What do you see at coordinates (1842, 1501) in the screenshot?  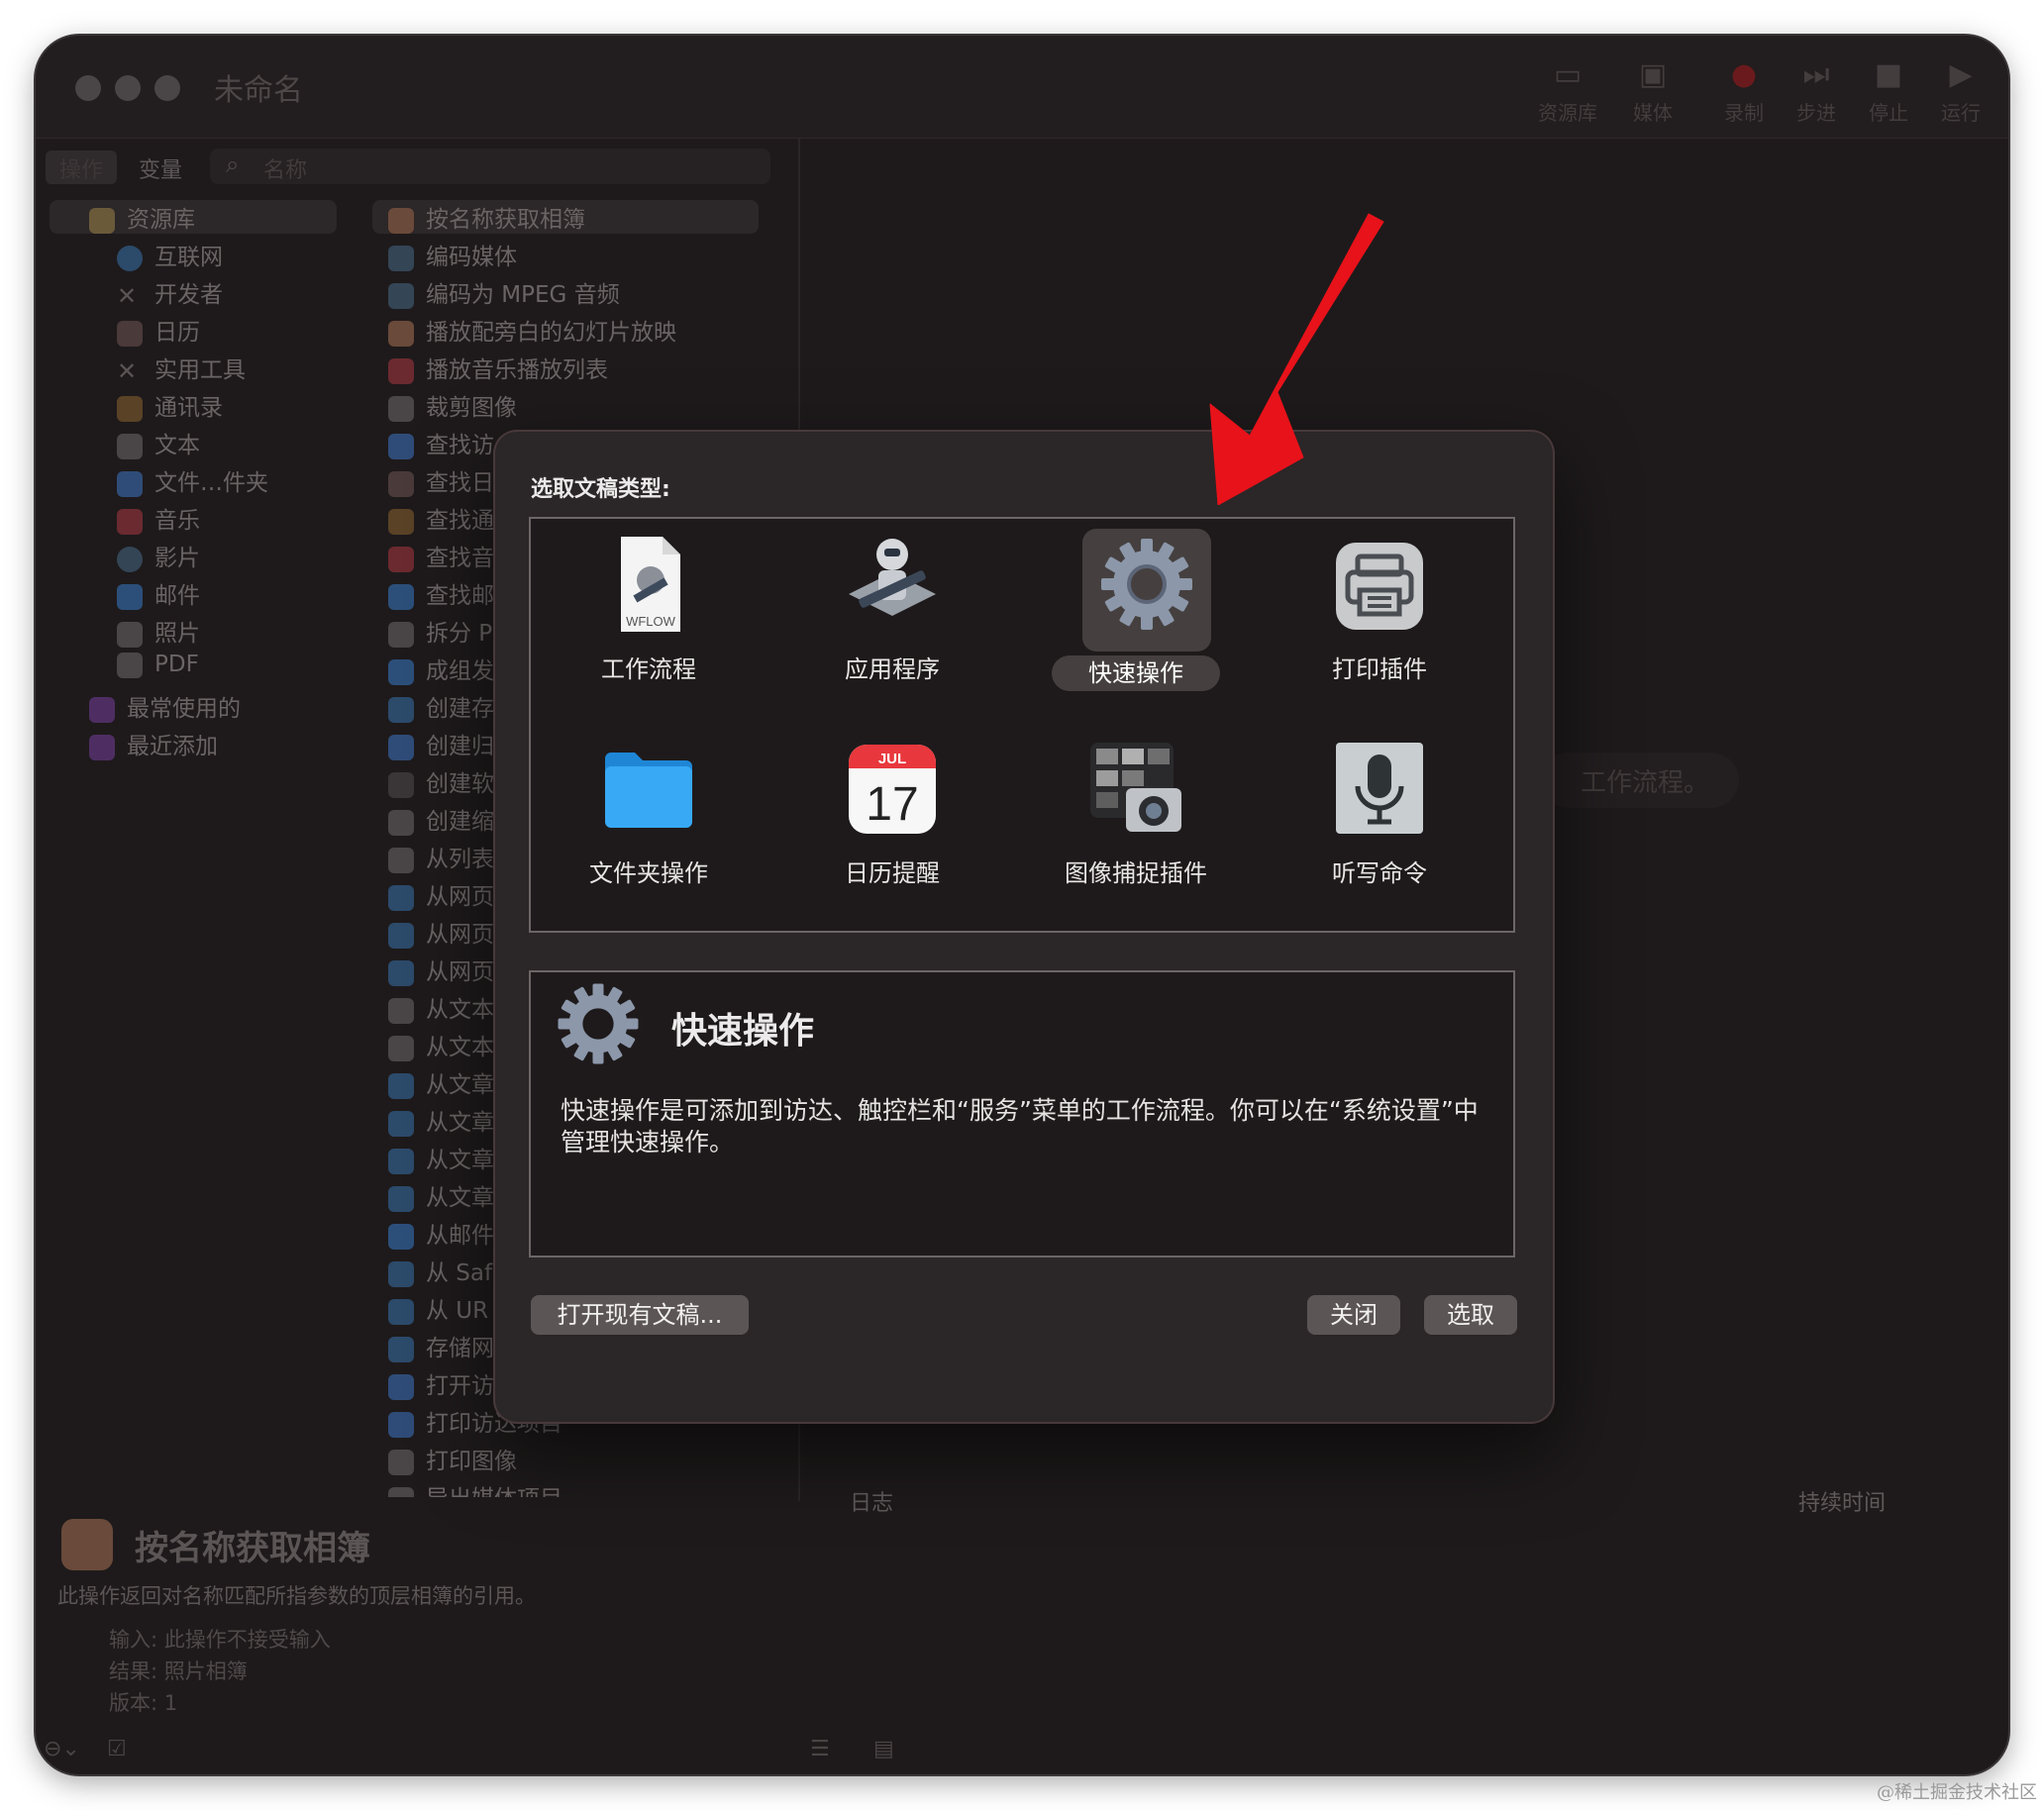 I see `duration-column-header: 持续时间` at bounding box center [1842, 1501].